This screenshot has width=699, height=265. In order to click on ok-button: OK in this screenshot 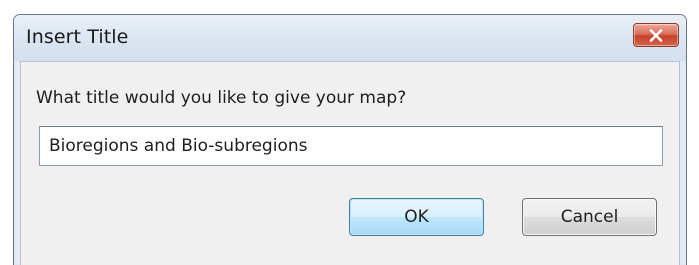, I will do `click(416, 217)`.